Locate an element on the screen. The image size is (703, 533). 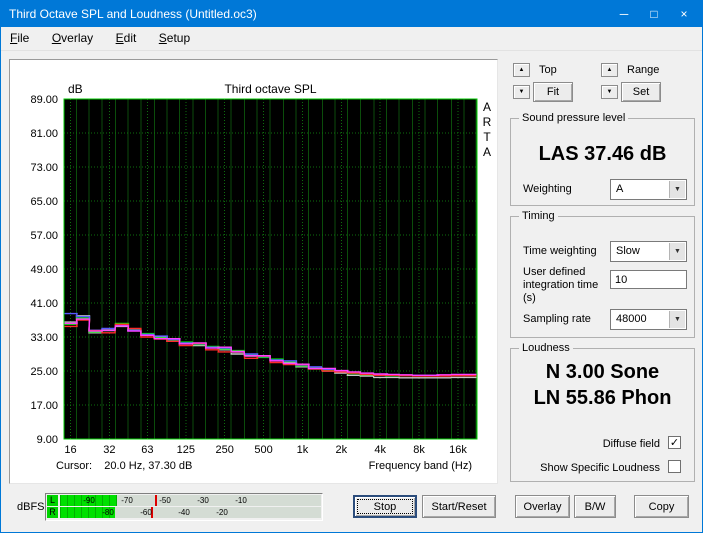
diffuse-field-label: Diffuse field is located at coordinates (631, 444).